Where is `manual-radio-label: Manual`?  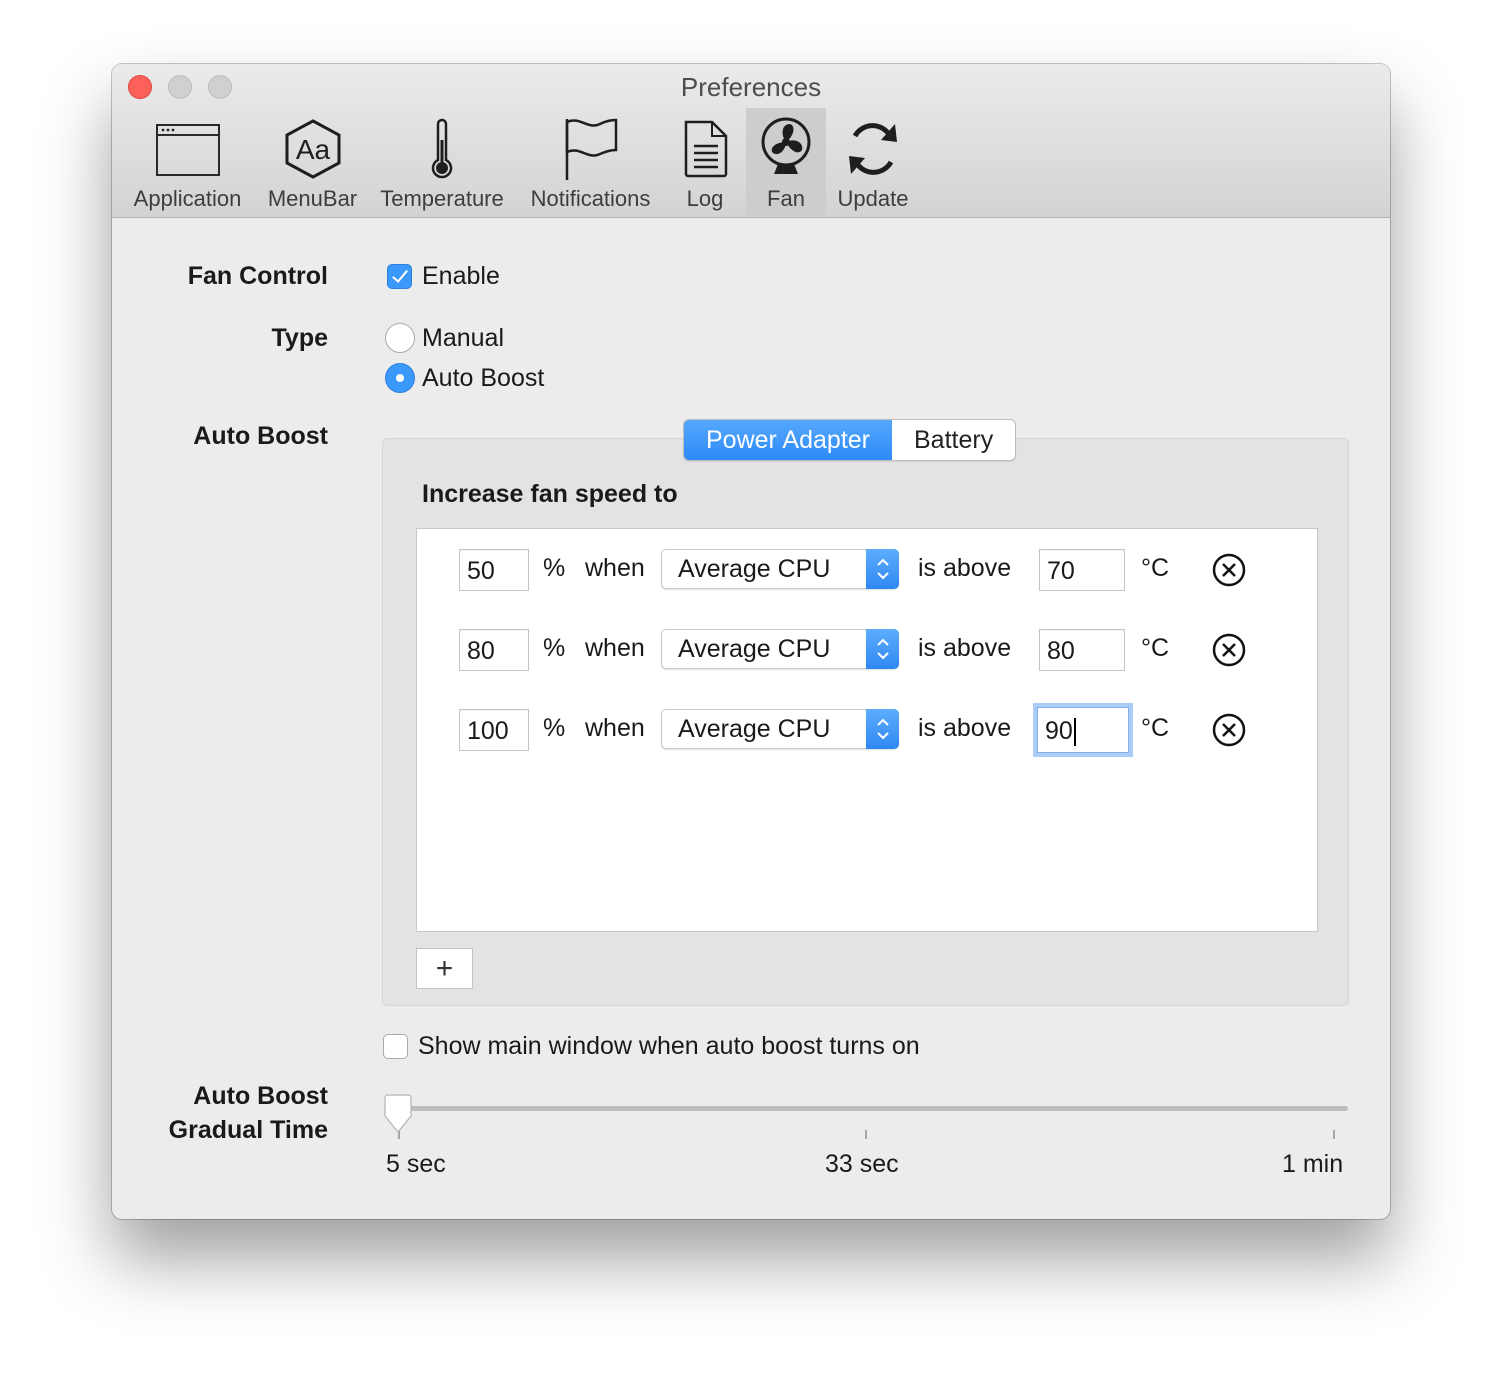
manual-radio-label: Manual is located at coordinates (463, 338).